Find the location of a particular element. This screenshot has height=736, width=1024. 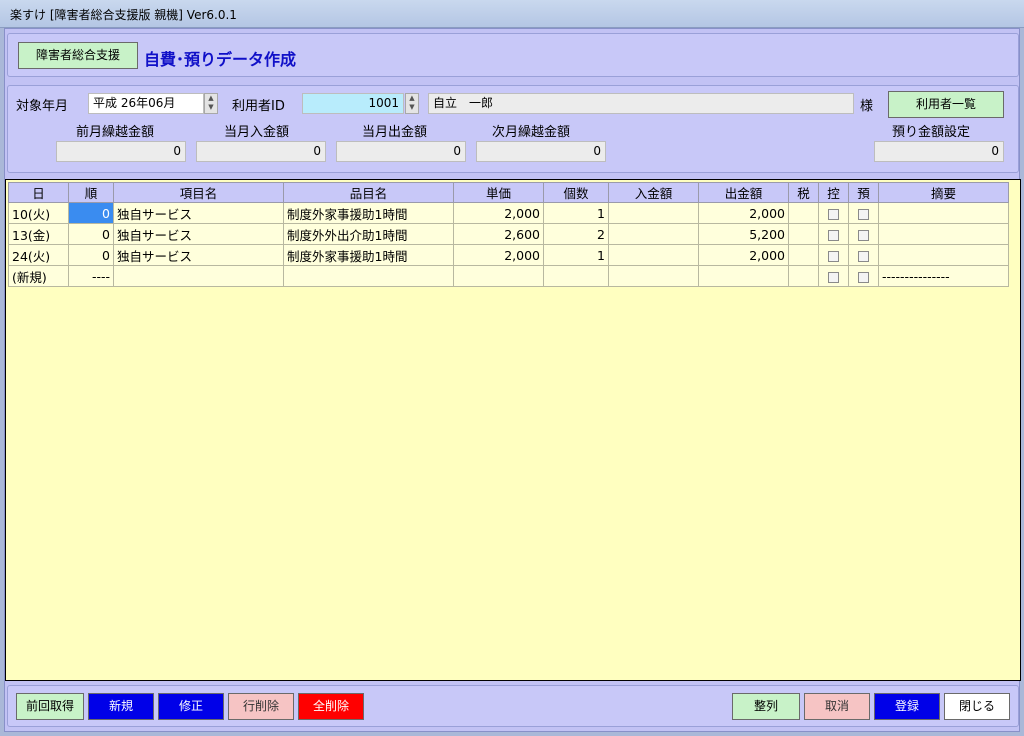

user-name-field: 自立 一郎 is located at coordinates (641, 103).